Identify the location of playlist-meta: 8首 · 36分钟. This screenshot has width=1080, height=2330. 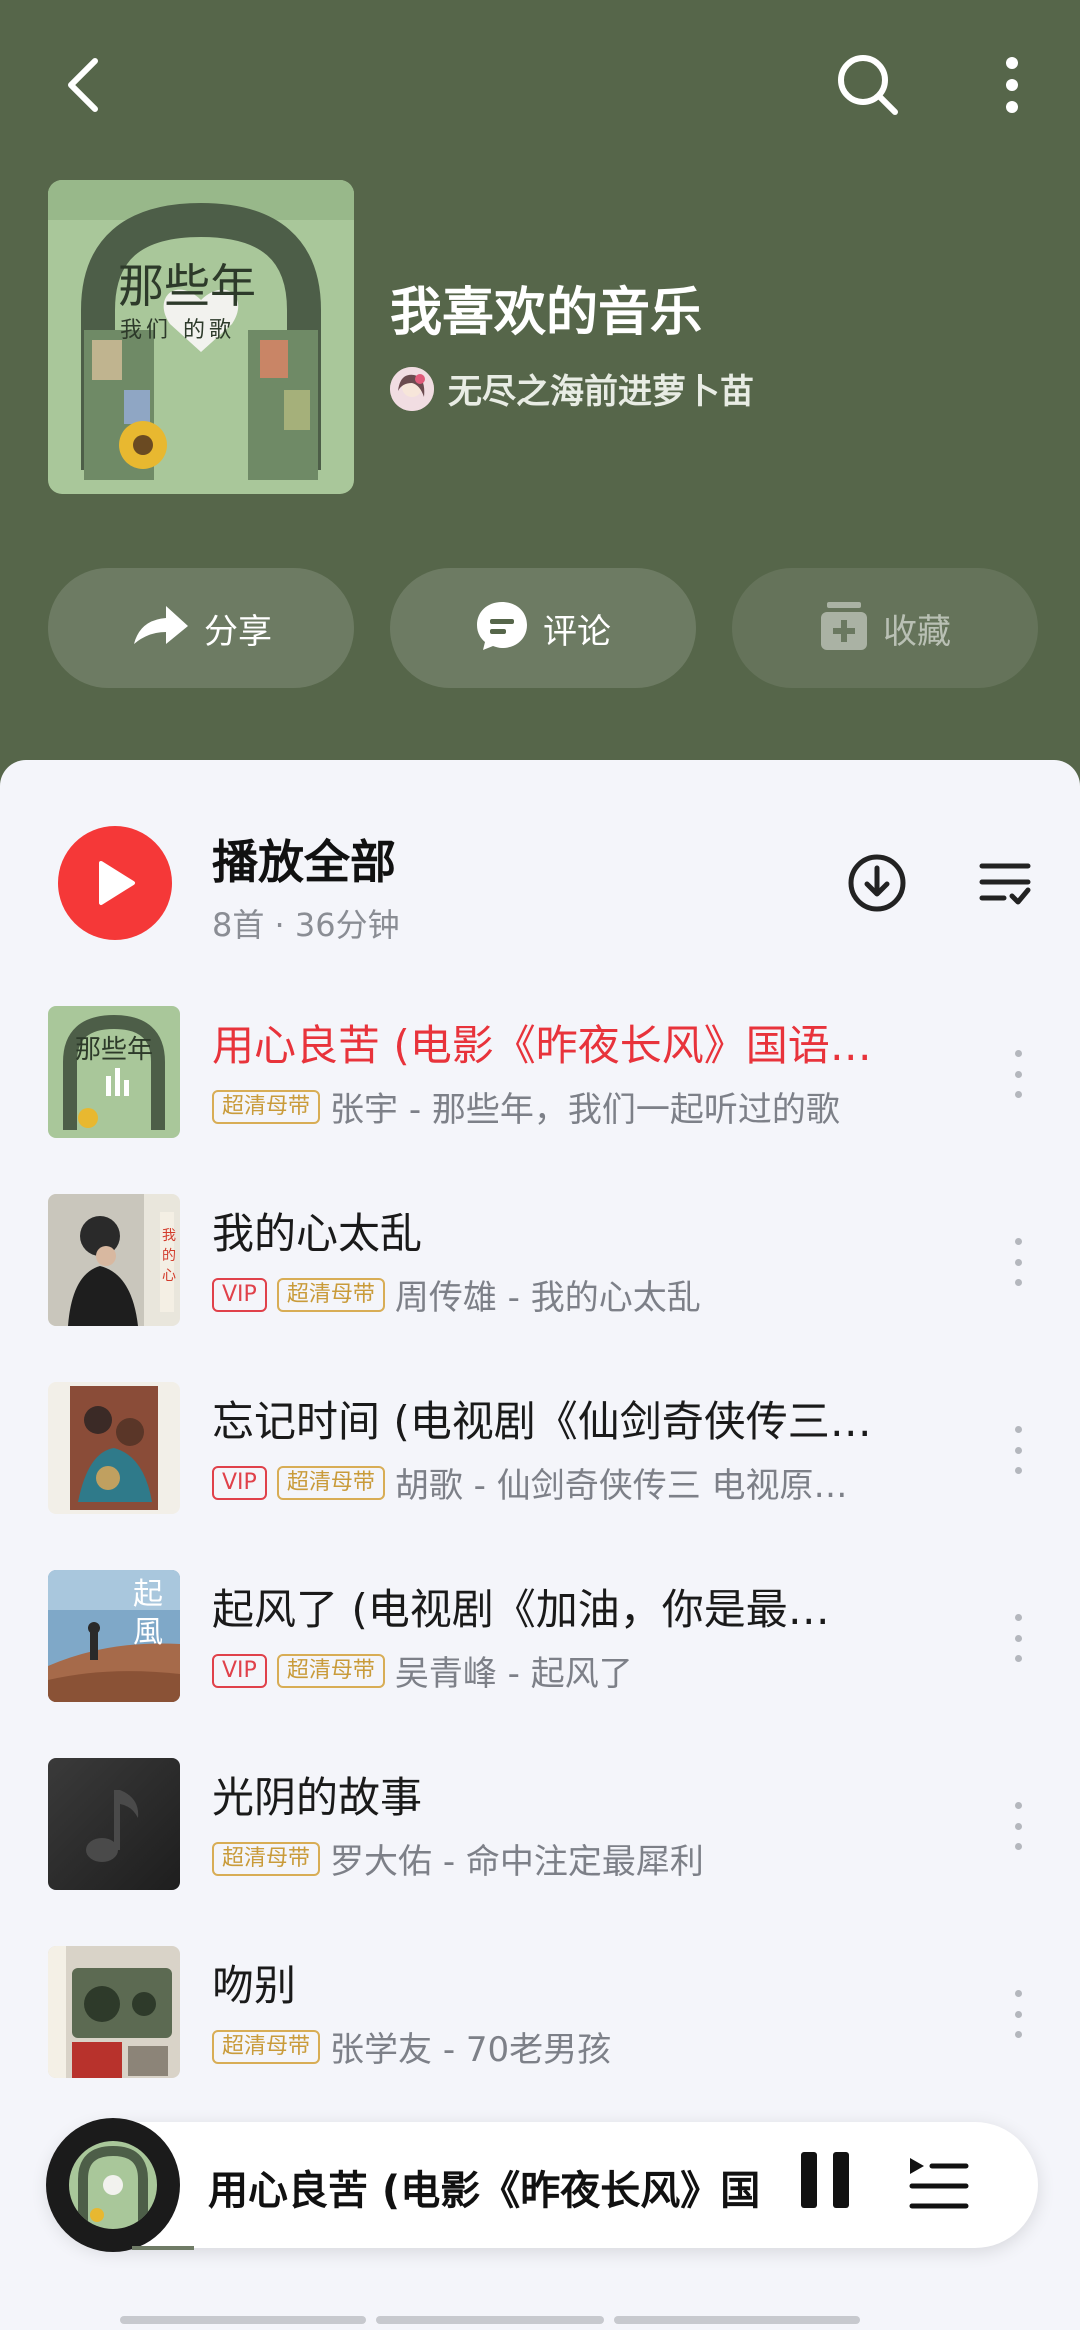
(306, 925).